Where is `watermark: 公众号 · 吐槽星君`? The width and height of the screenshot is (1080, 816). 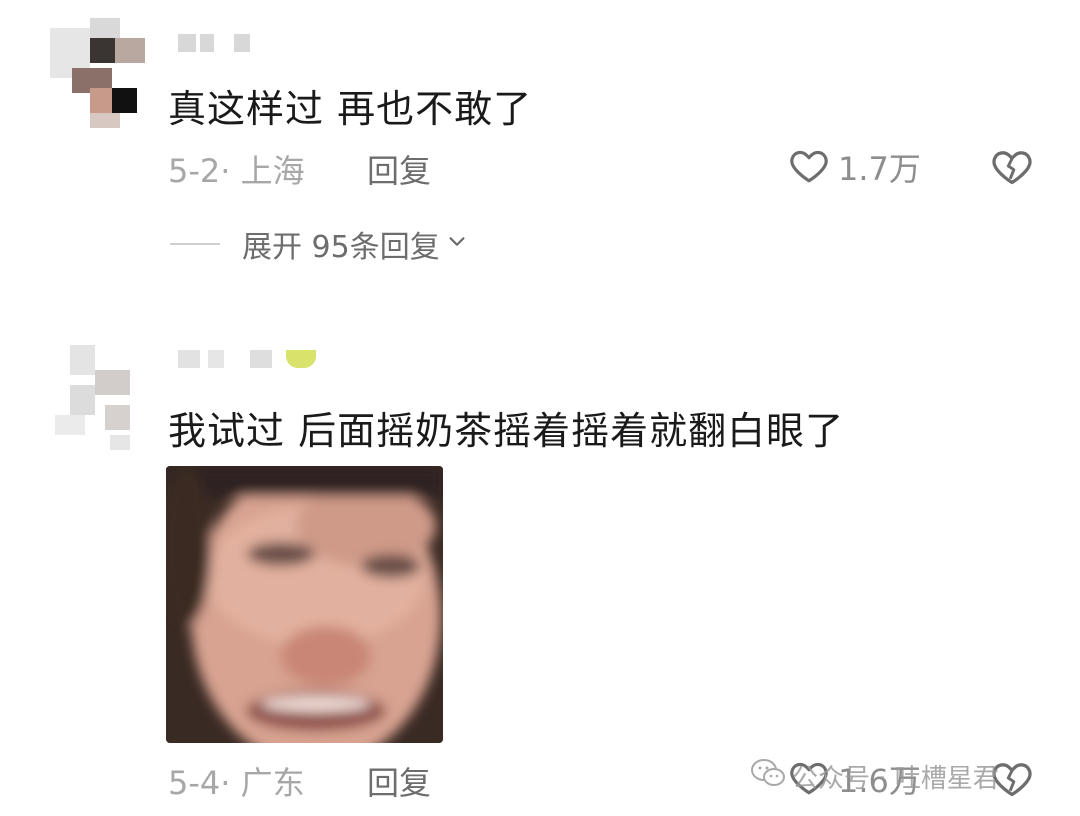 watermark: 公众号 · 吐槽星君 is located at coordinates (874, 776).